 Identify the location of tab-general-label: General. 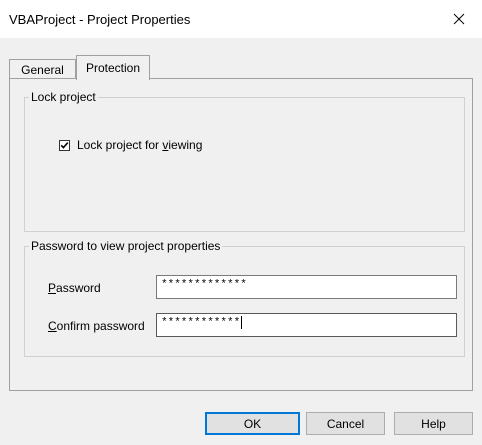
(42, 69).